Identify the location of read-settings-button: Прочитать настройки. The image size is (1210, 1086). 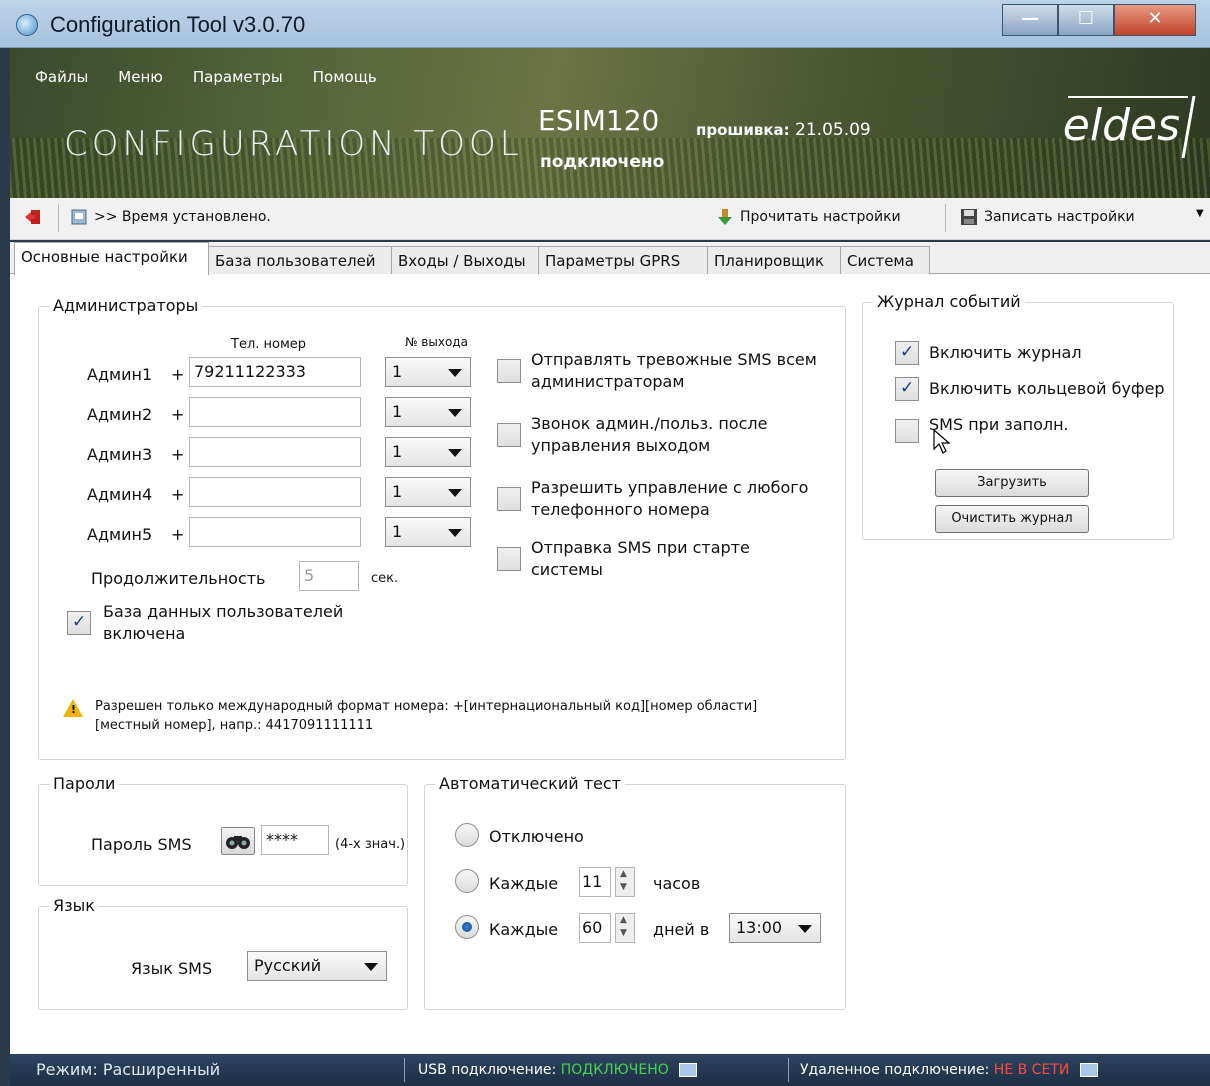
(808, 217).